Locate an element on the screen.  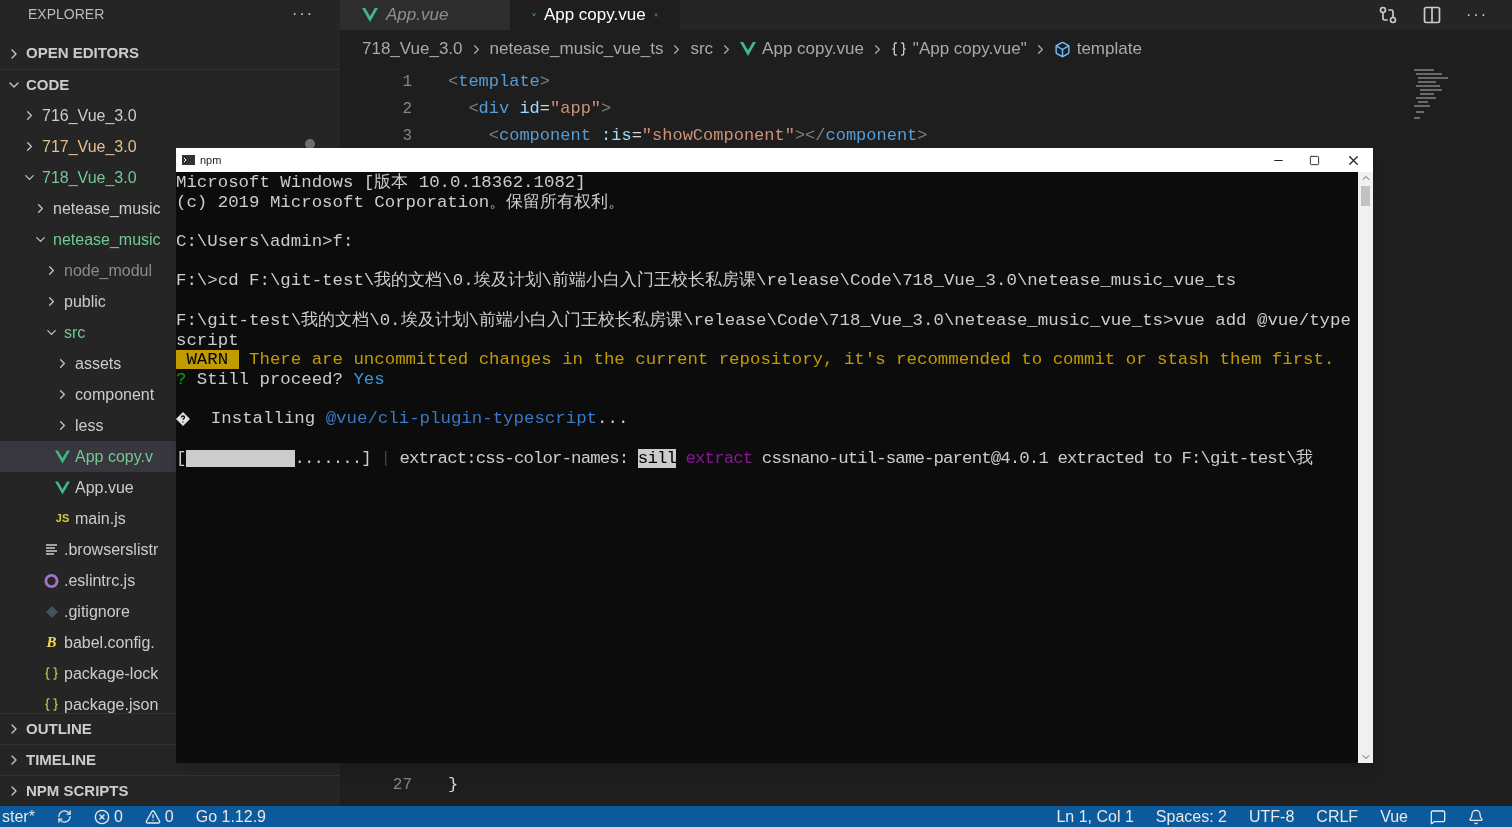
error-icon is located at coordinates (101, 816).